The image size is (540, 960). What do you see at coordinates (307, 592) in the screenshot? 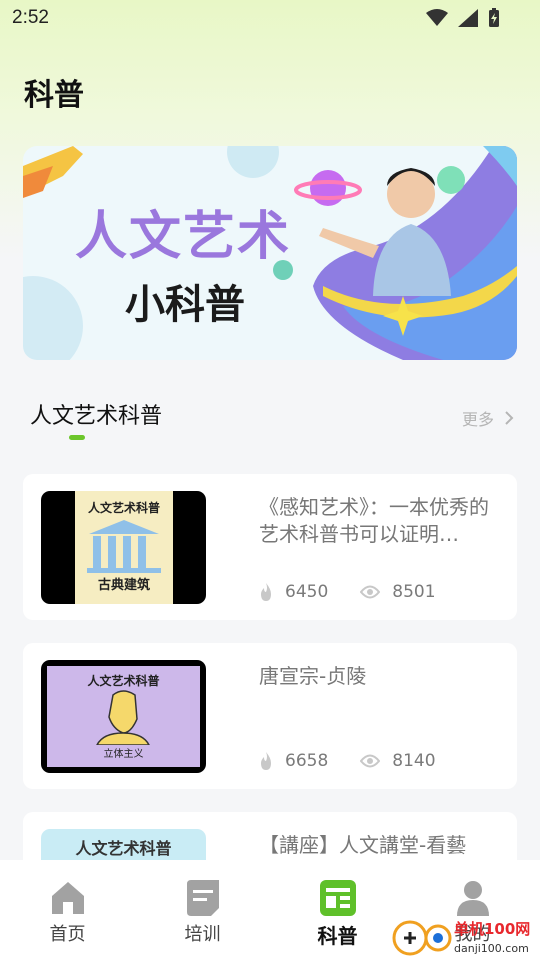
I see `likes-count: 6450` at bounding box center [307, 592].